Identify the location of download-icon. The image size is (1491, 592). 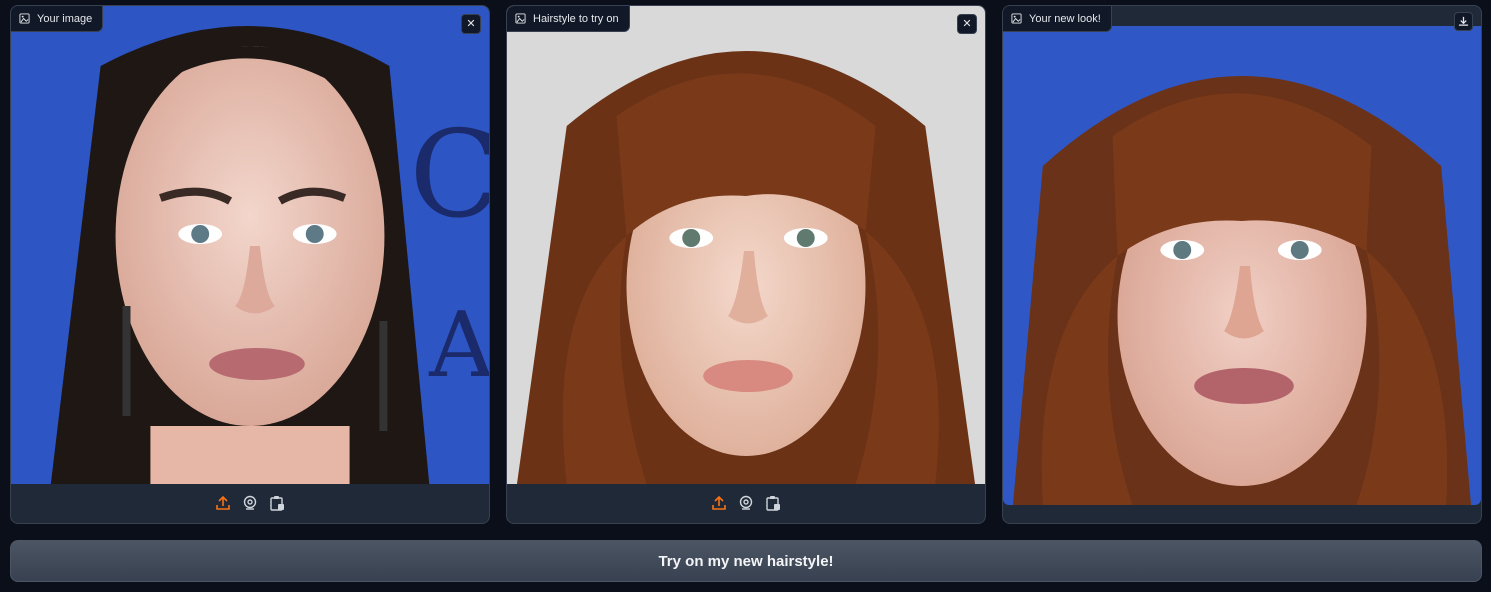
(1463, 21).